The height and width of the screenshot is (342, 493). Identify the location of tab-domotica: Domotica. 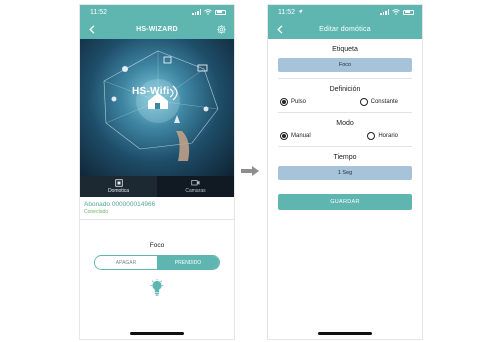
(118, 186).